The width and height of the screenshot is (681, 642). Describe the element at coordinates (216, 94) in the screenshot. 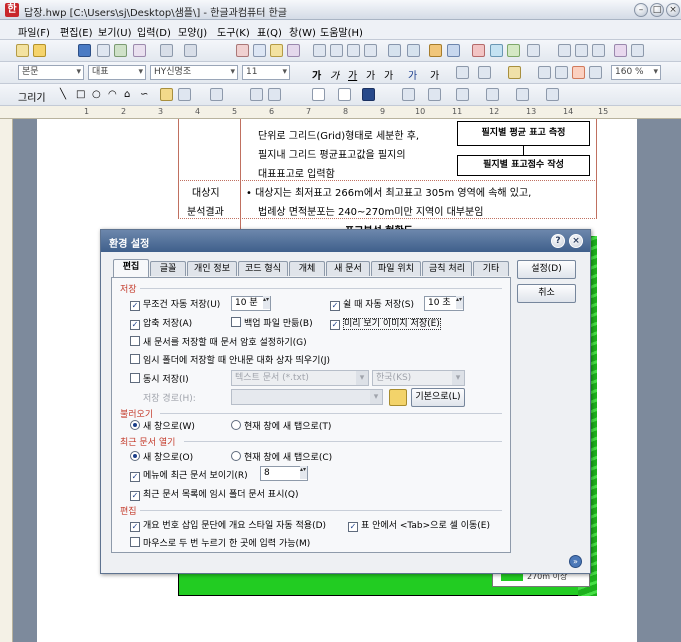

I see `select-object-icon` at that location.